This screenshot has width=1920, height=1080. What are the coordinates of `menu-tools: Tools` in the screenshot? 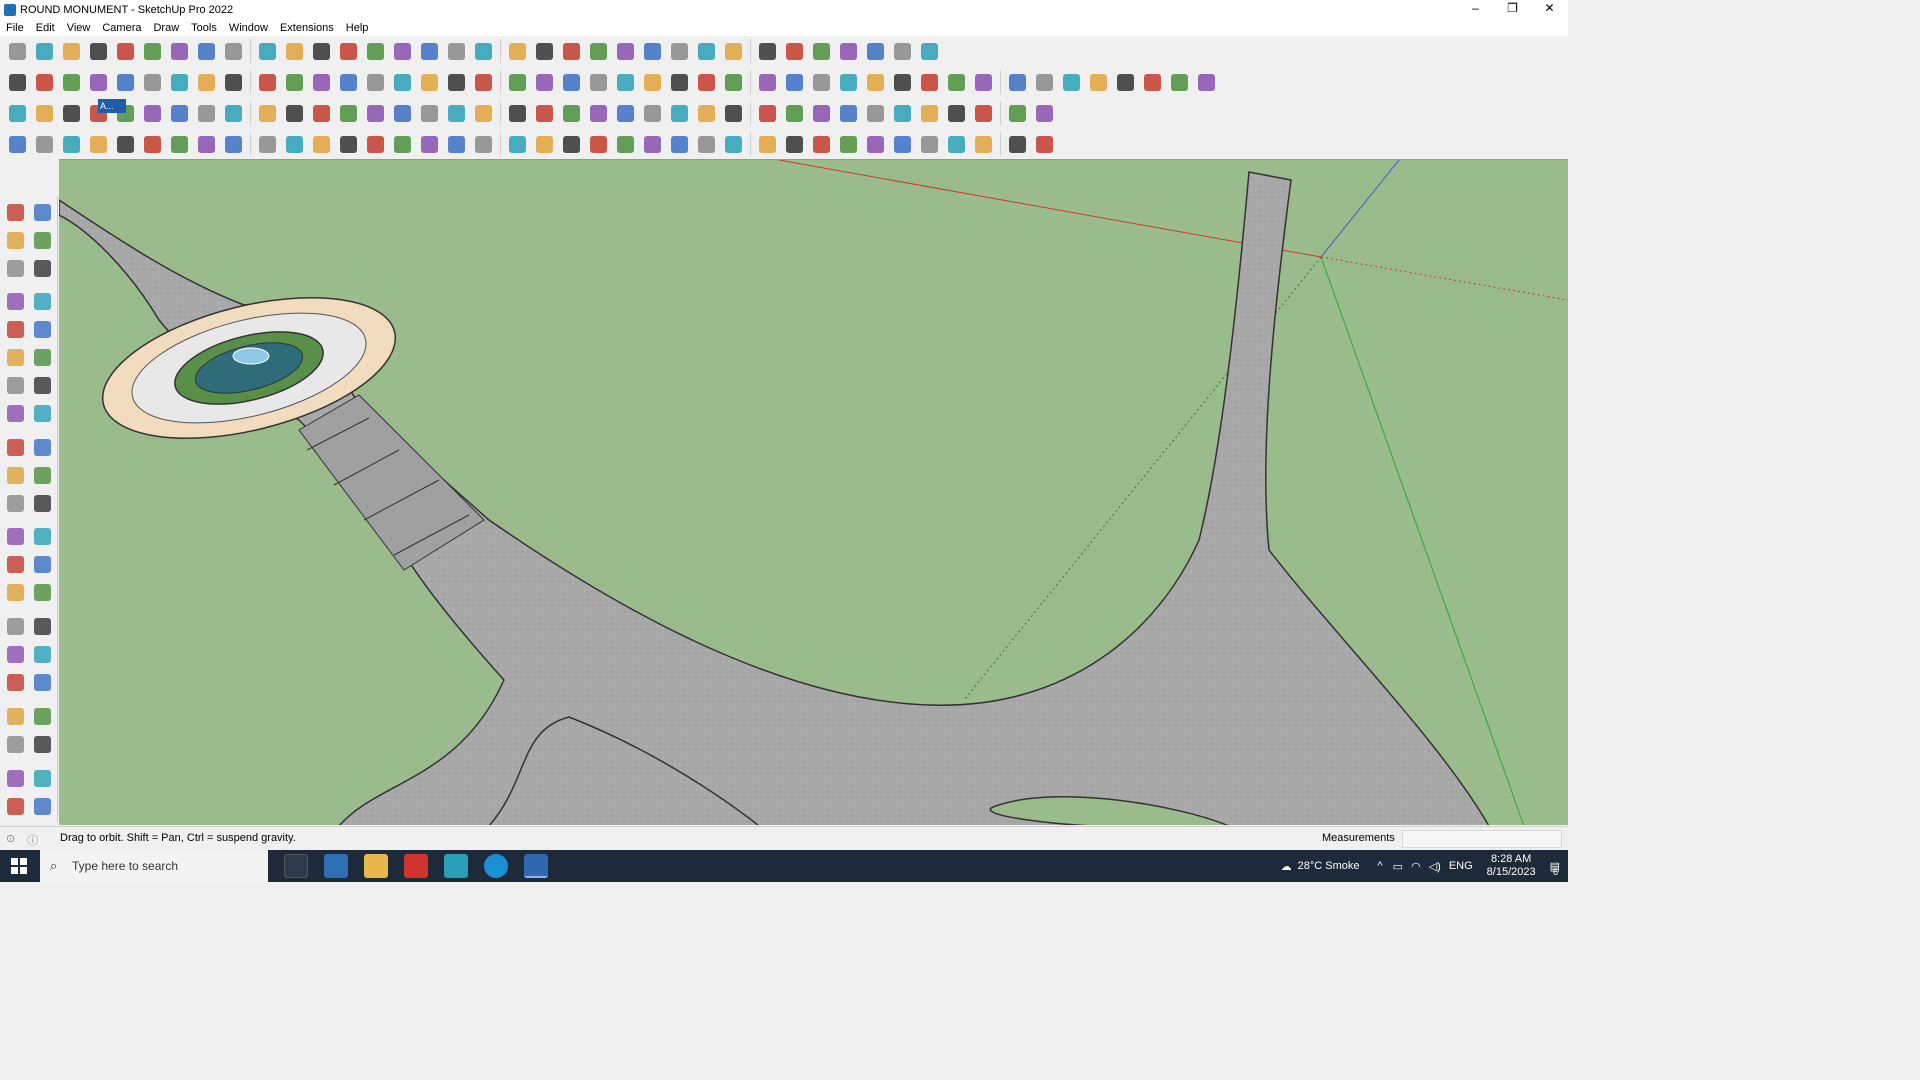 It's located at (204, 28).